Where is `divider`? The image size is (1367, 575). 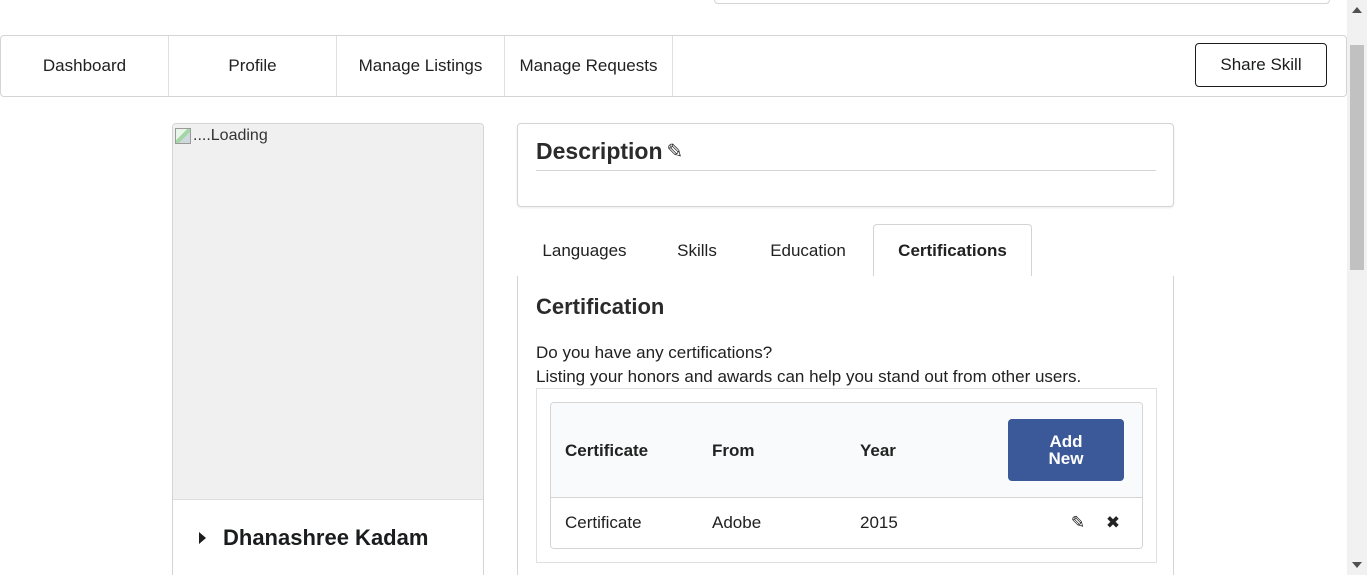
divider is located at coordinates (846, 170).